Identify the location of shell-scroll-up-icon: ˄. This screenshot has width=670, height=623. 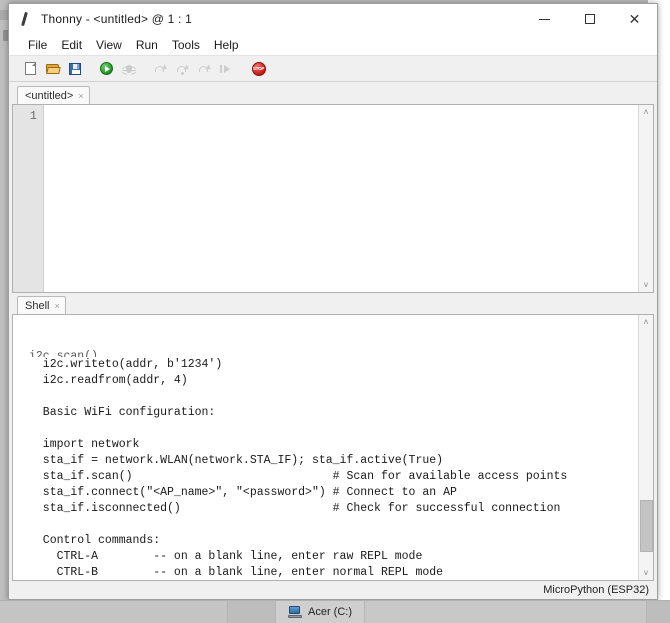
(646, 322).